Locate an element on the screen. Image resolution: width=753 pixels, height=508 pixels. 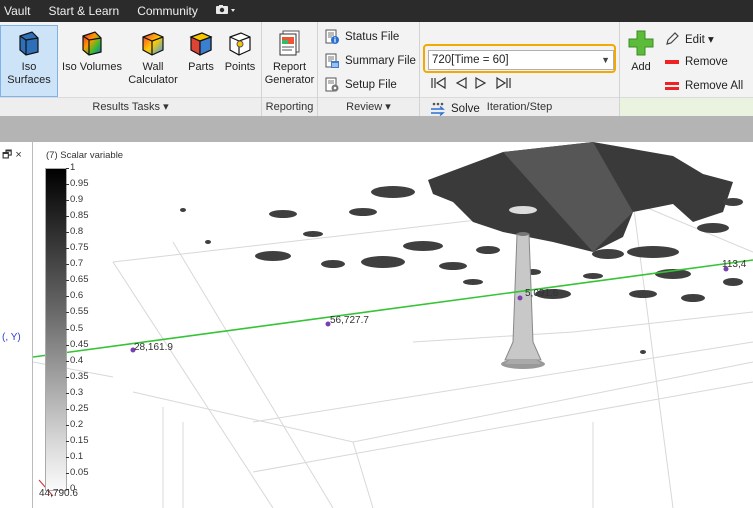
iso-surfaces-button: Iso Surfaces is located at coordinates (29, 61).